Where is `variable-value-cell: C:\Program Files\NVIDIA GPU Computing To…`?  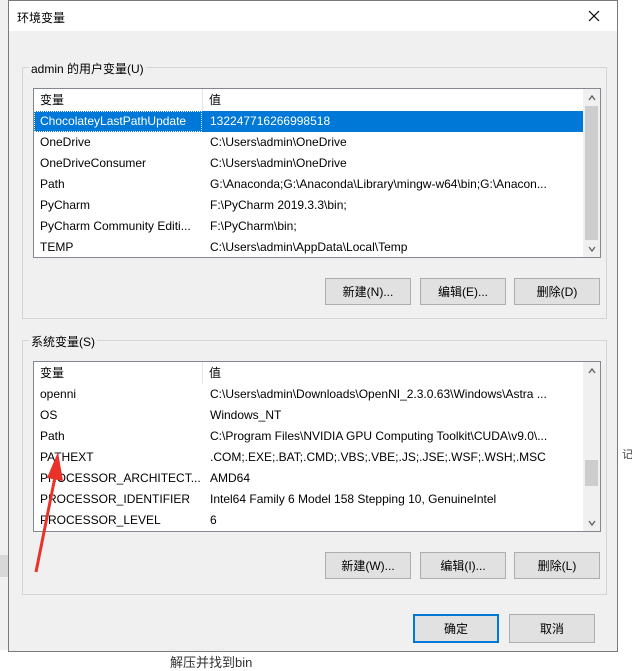 variable-value-cell: C:\Program Files\NVIDIA GPU Computing To… is located at coordinates (379, 436).